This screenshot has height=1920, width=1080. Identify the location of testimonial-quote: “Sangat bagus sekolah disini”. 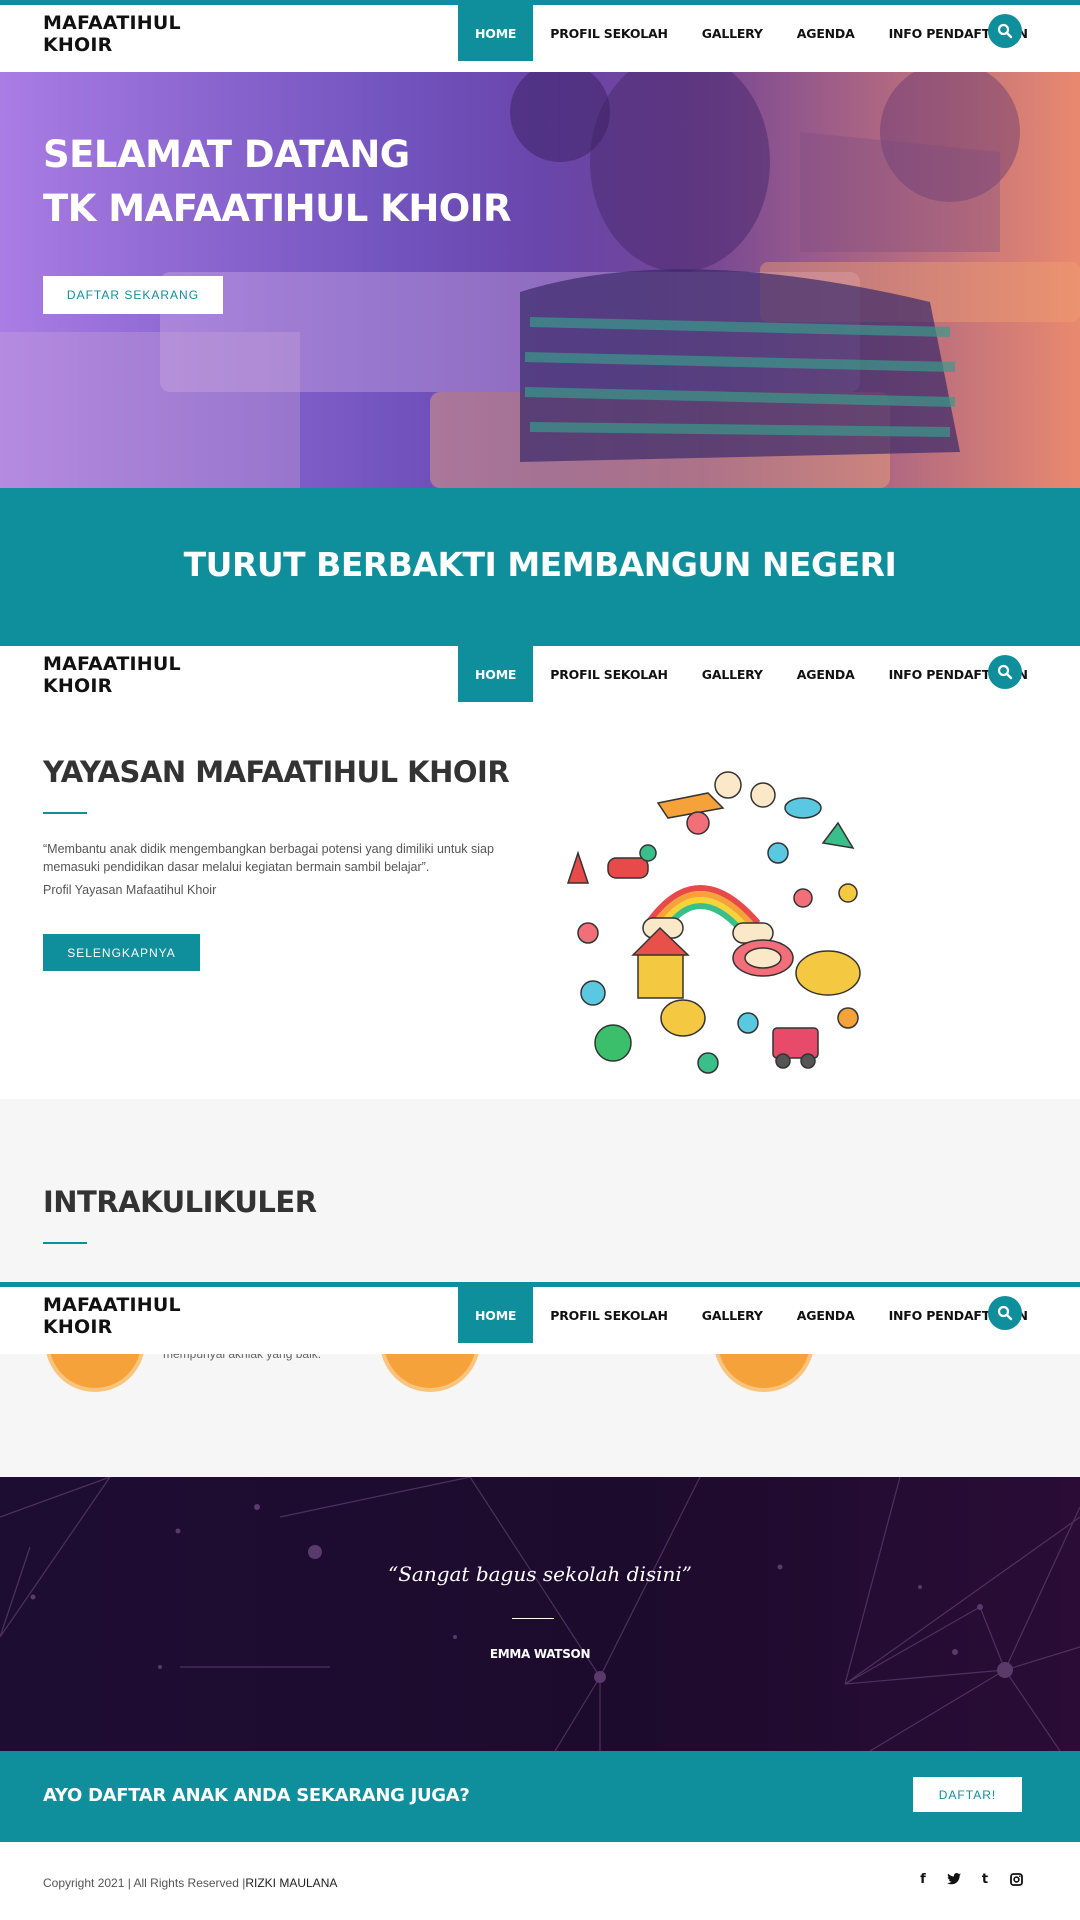
(540, 1574).